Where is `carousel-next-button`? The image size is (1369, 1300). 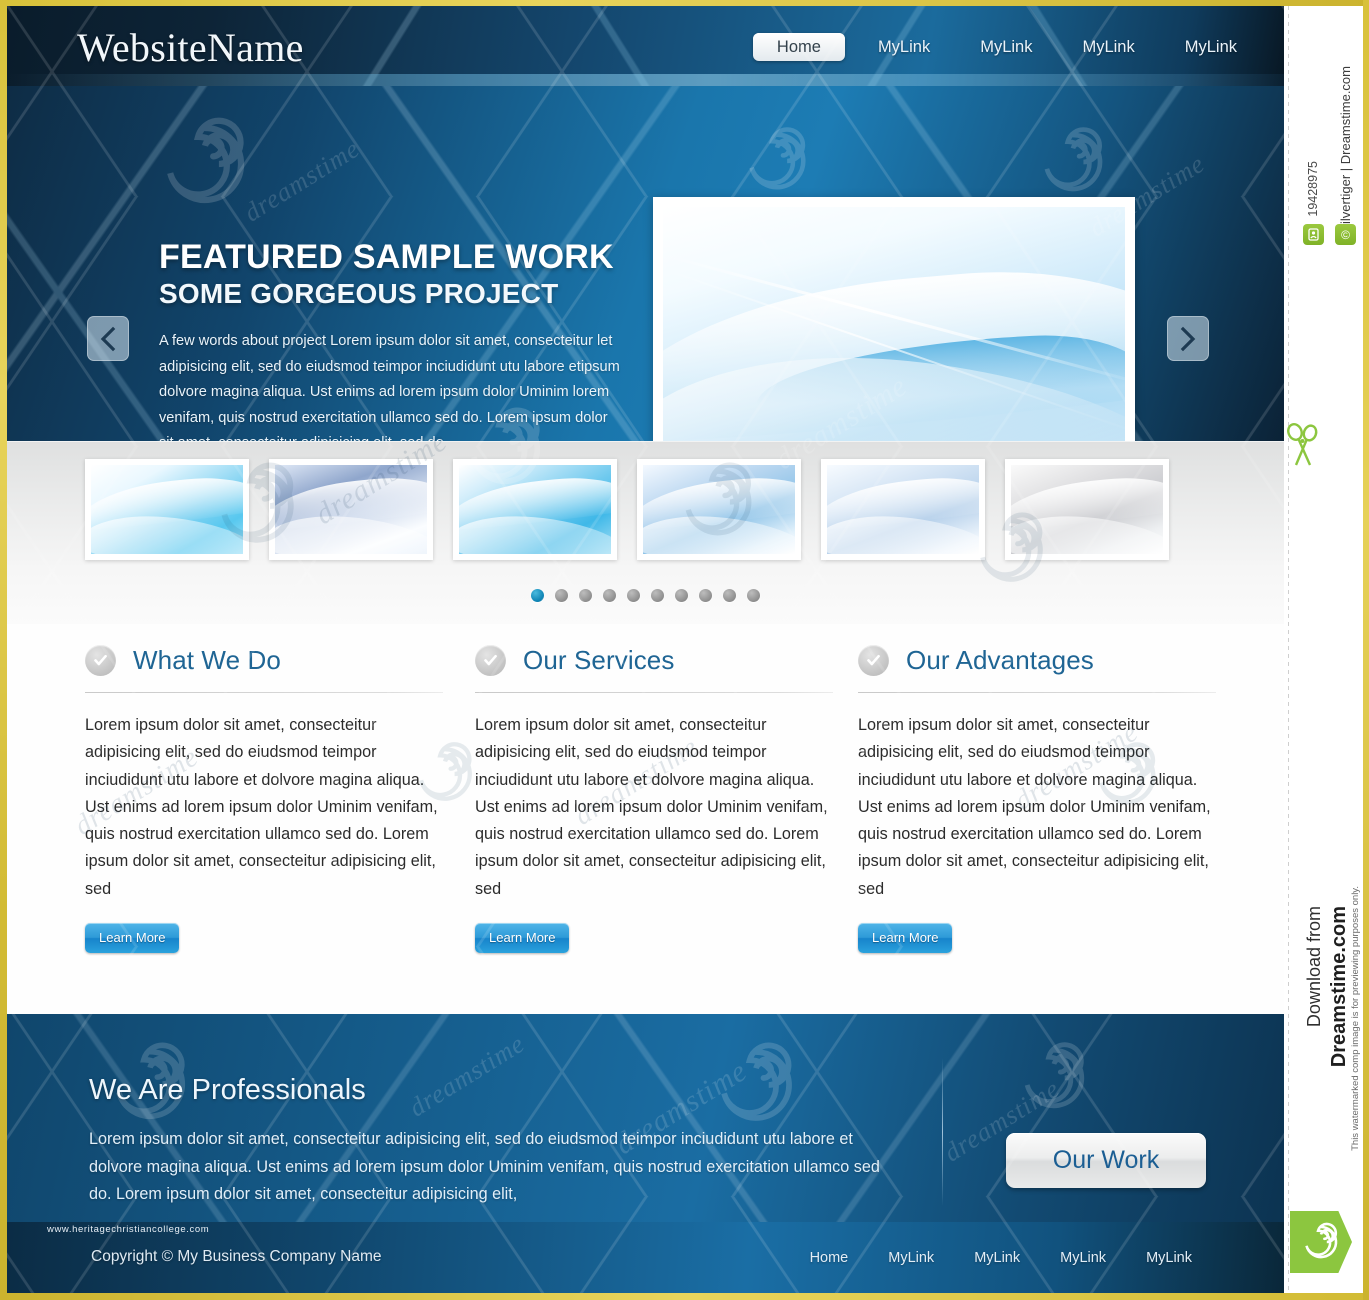 carousel-next-button is located at coordinates (1188, 338).